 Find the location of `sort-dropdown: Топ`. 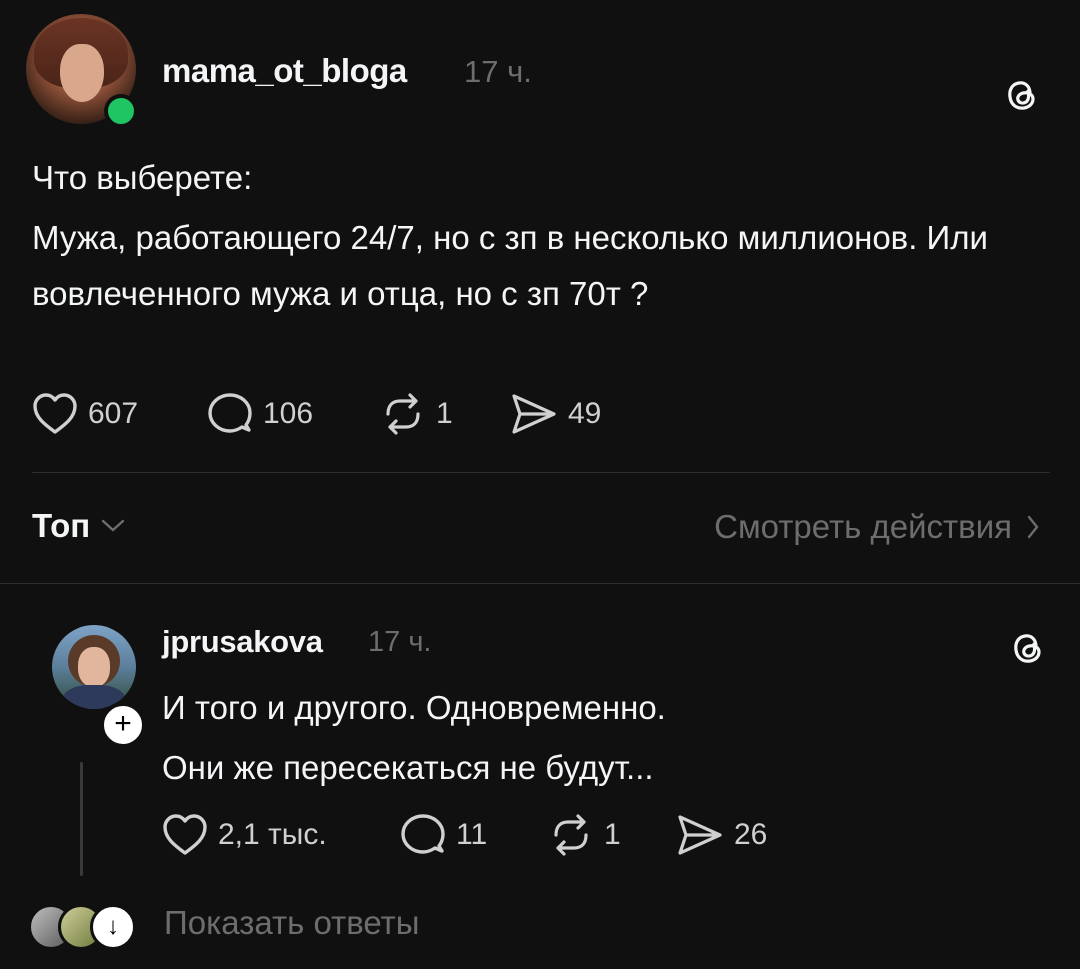

sort-dropdown: Топ is located at coordinates (79, 526).